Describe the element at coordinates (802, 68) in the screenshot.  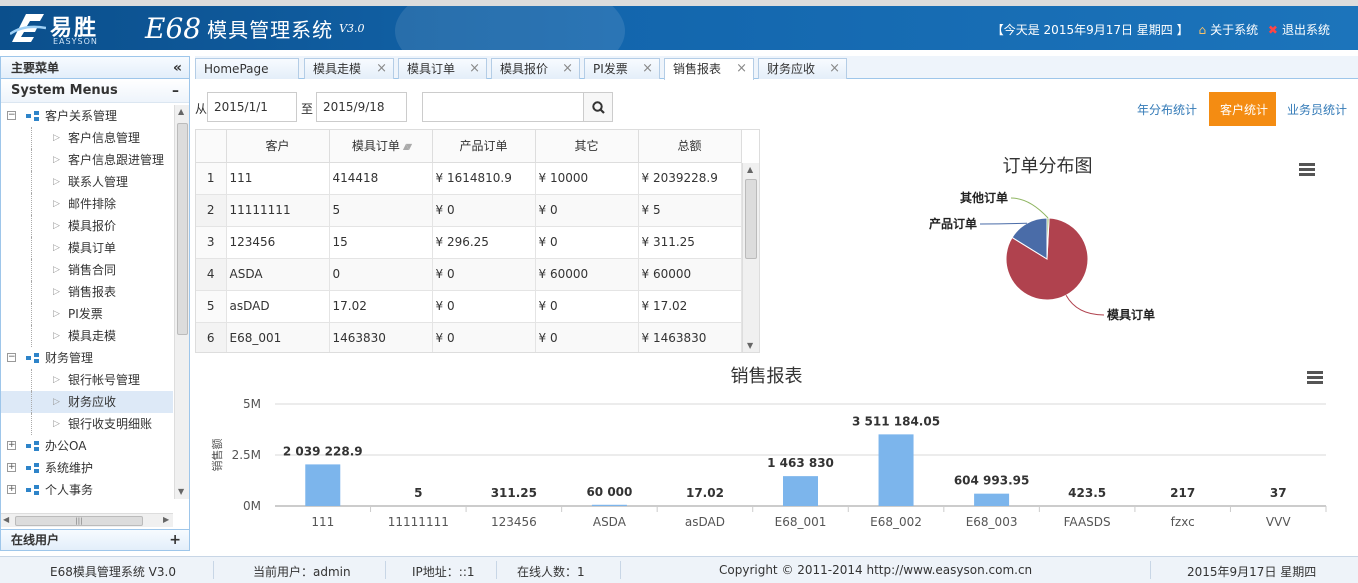
I see `tab: 财务应收 ×` at that location.